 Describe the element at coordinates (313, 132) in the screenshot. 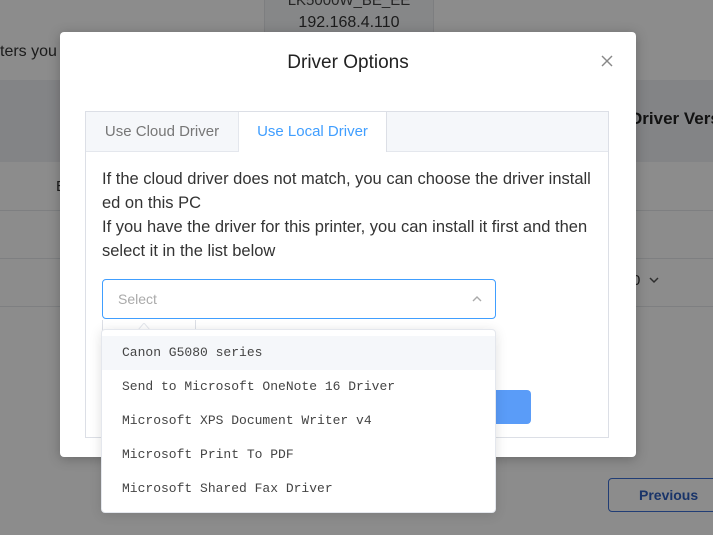

I see `tab-use-local-driver: Use Local Driver` at that location.